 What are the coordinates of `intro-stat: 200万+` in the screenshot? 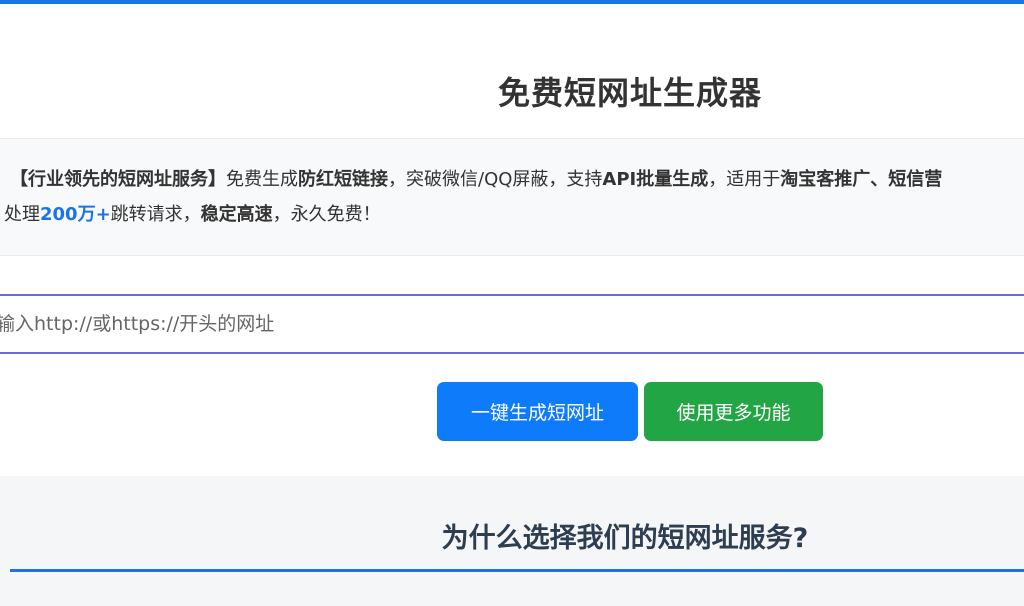 It's located at (75, 214).